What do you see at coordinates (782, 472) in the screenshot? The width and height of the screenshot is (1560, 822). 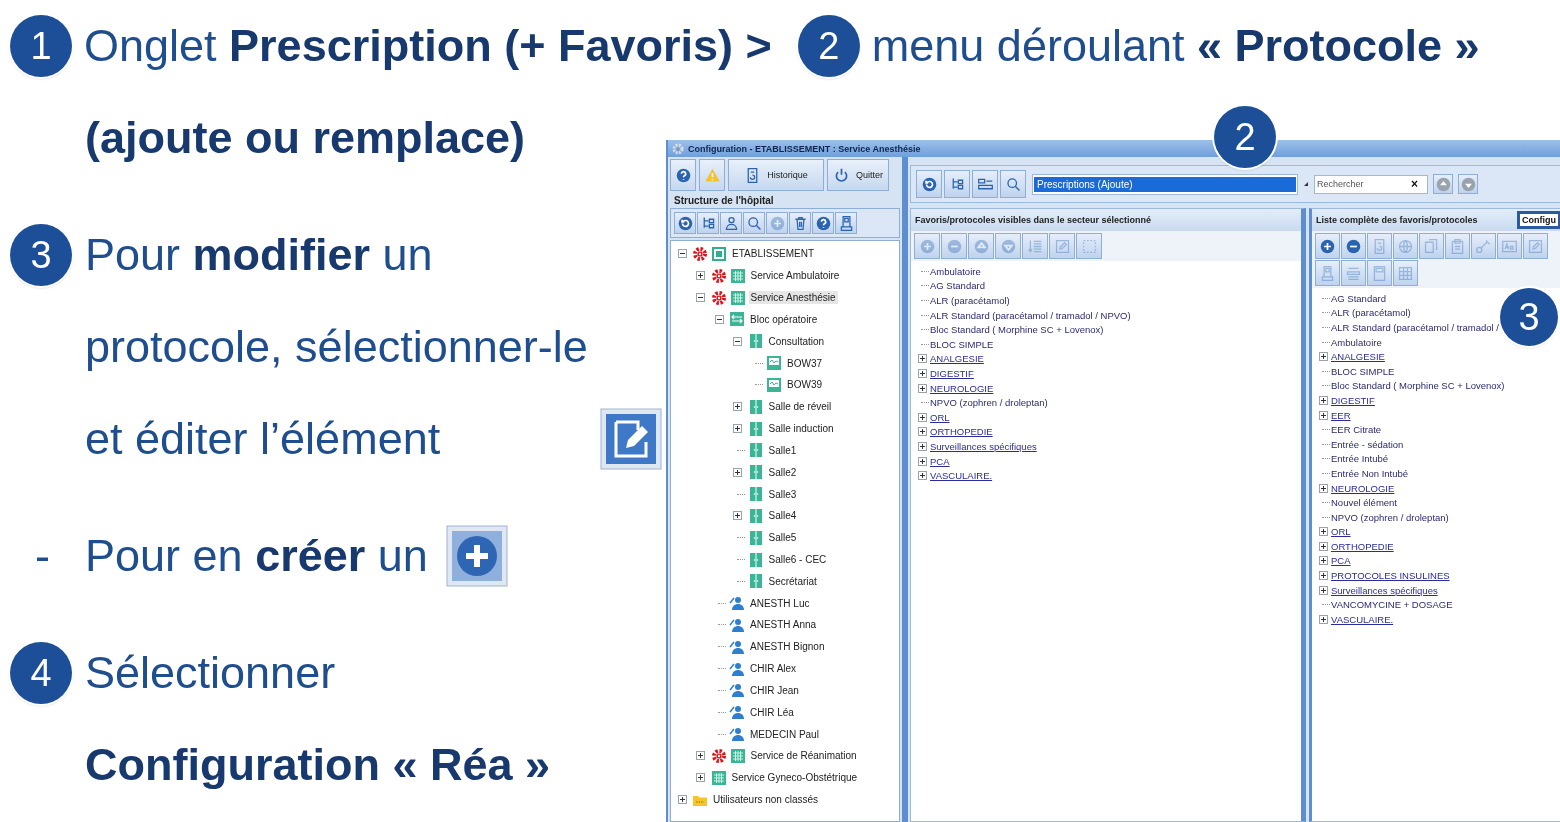 I see `tree-item: Salle2` at bounding box center [782, 472].